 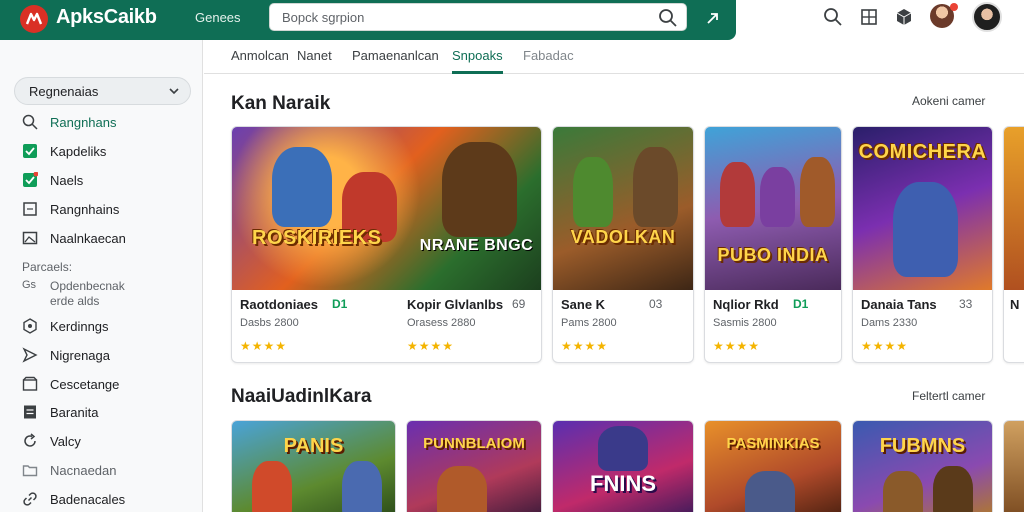 I want to click on sidebar-item-refresh: Valcy, so click(x=51, y=441).